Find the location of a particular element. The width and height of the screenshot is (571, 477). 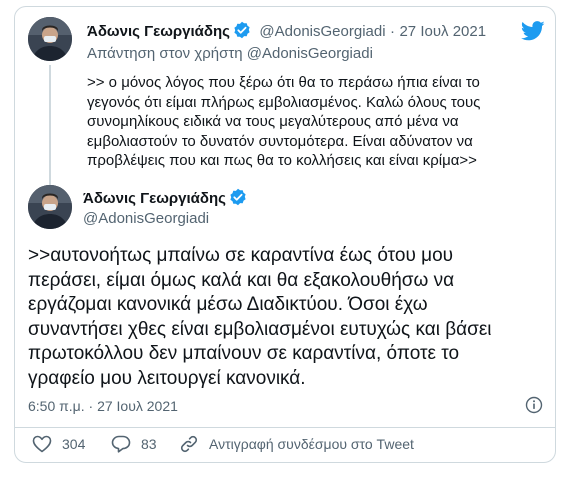

author-handle: @AdonisGeorgiadi is located at coordinates (146, 218).